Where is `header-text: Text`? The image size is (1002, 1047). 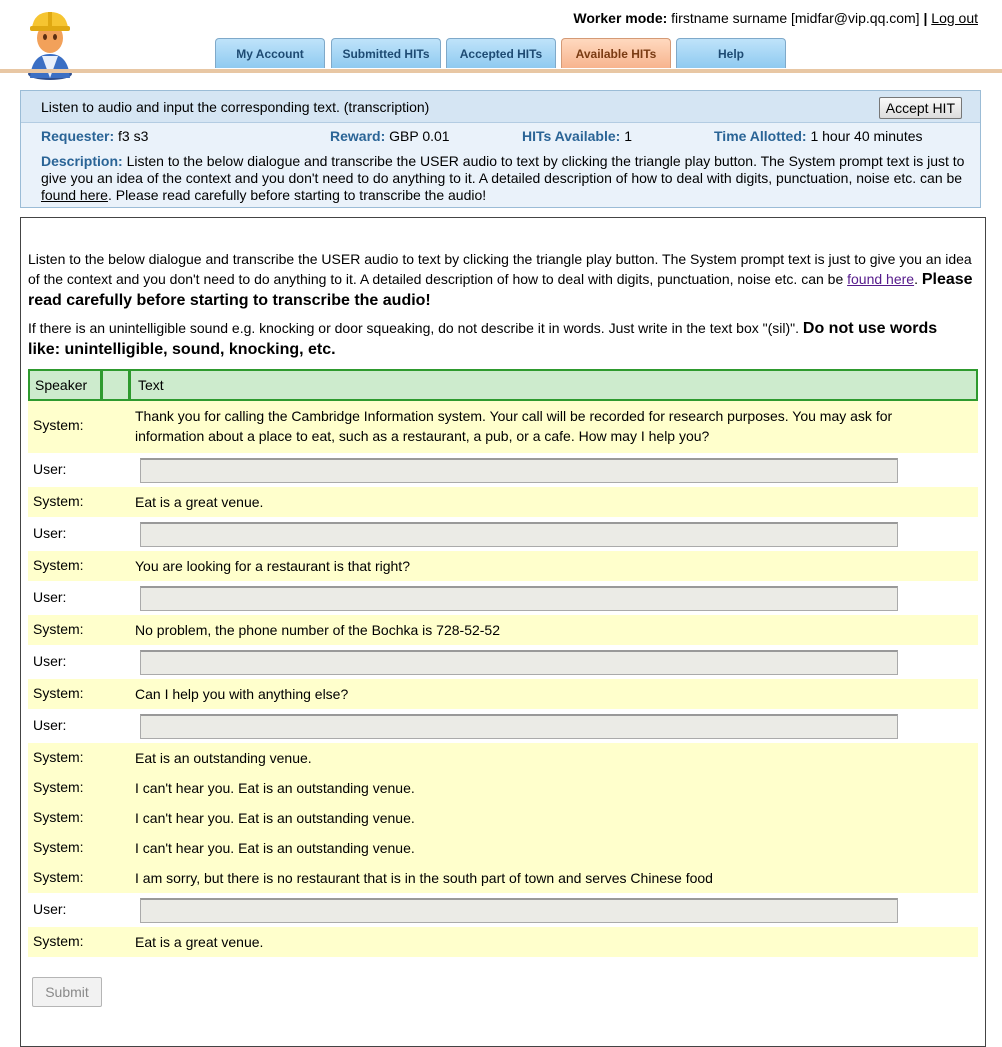
header-text: Text is located at coordinates (151, 385).